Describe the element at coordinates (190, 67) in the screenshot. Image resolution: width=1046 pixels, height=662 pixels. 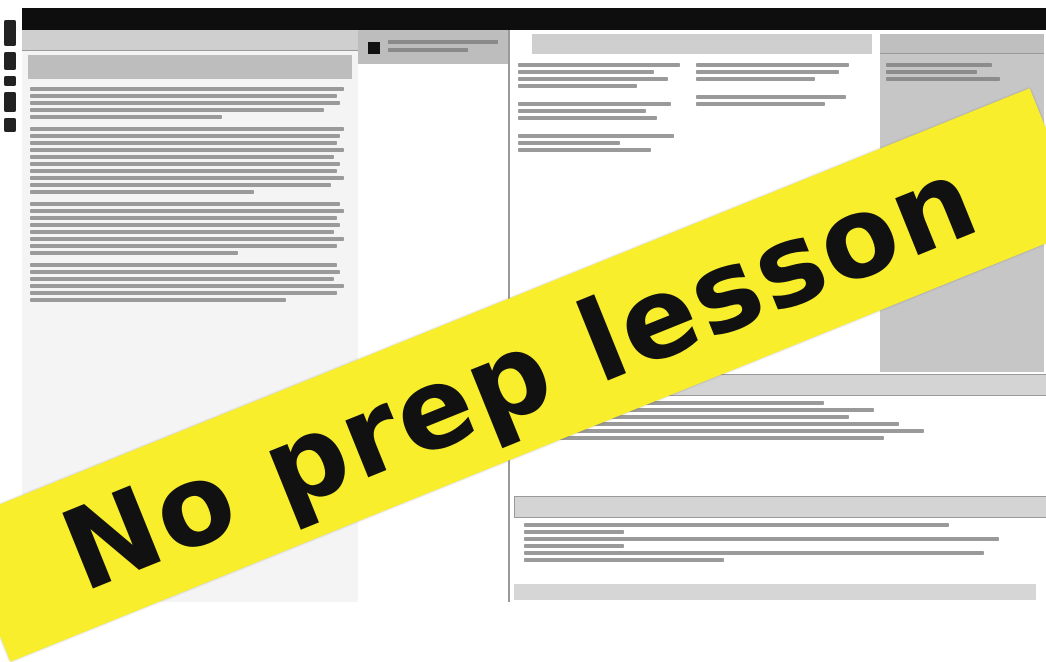
I see `summary-title` at that location.